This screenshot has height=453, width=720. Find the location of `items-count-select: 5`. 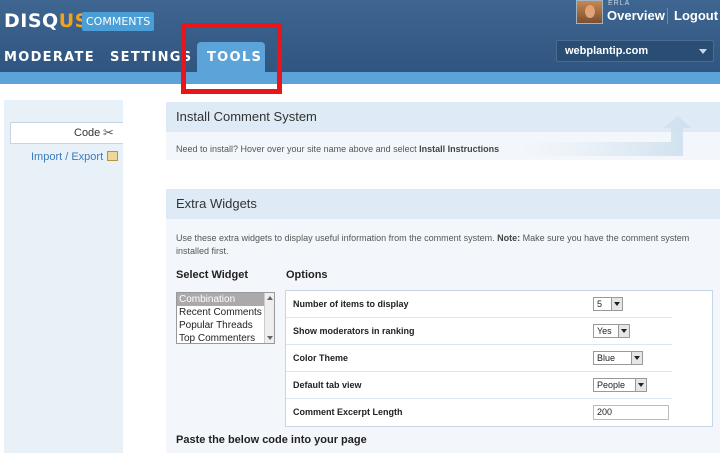

items-count-select: 5 is located at coordinates (608, 304).